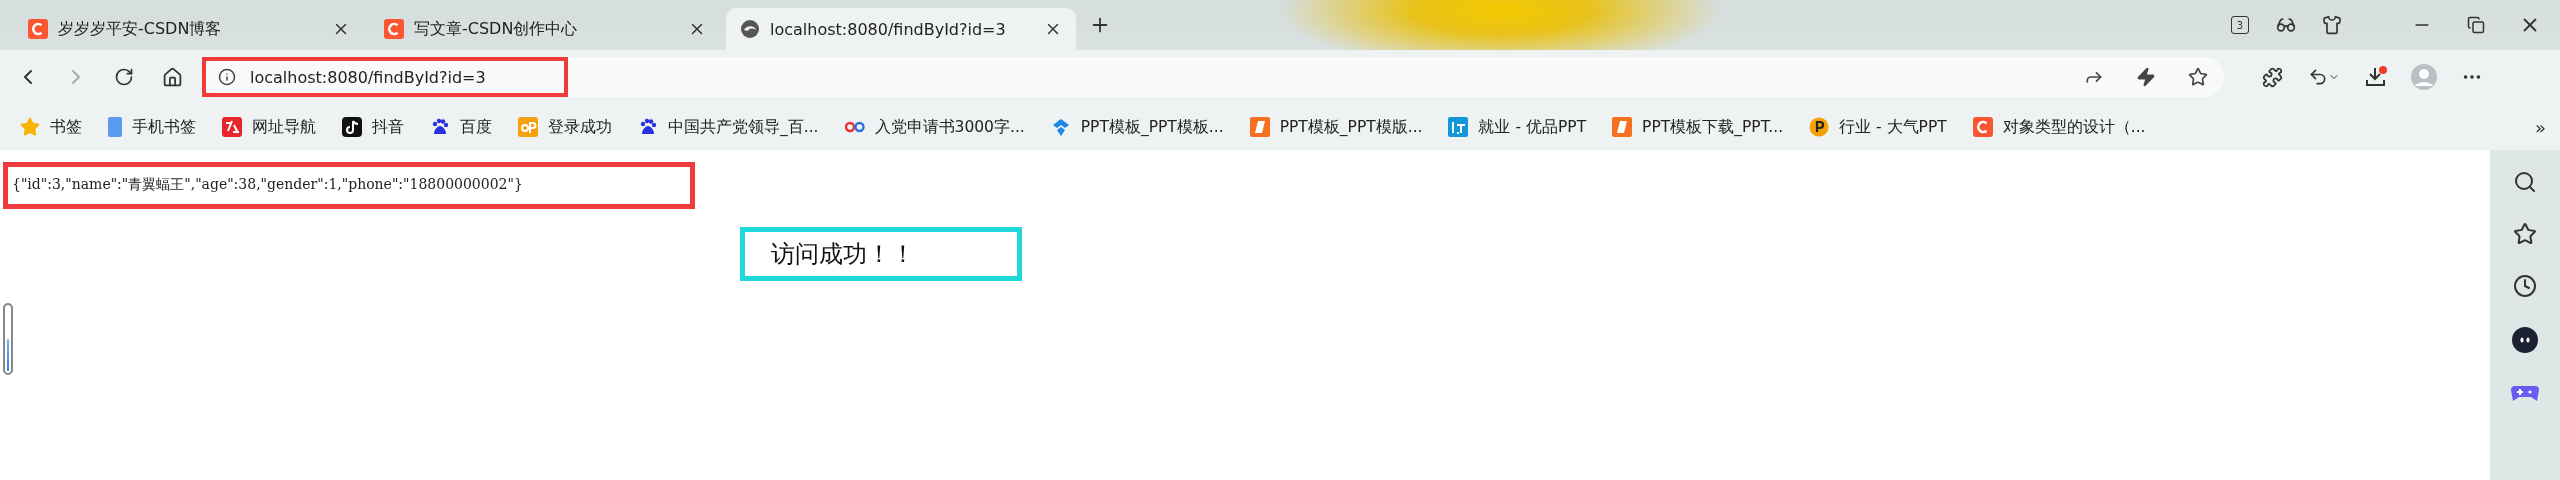  What do you see at coordinates (2525, 182) in the screenshot?
I see `search-icon` at bounding box center [2525, 182].